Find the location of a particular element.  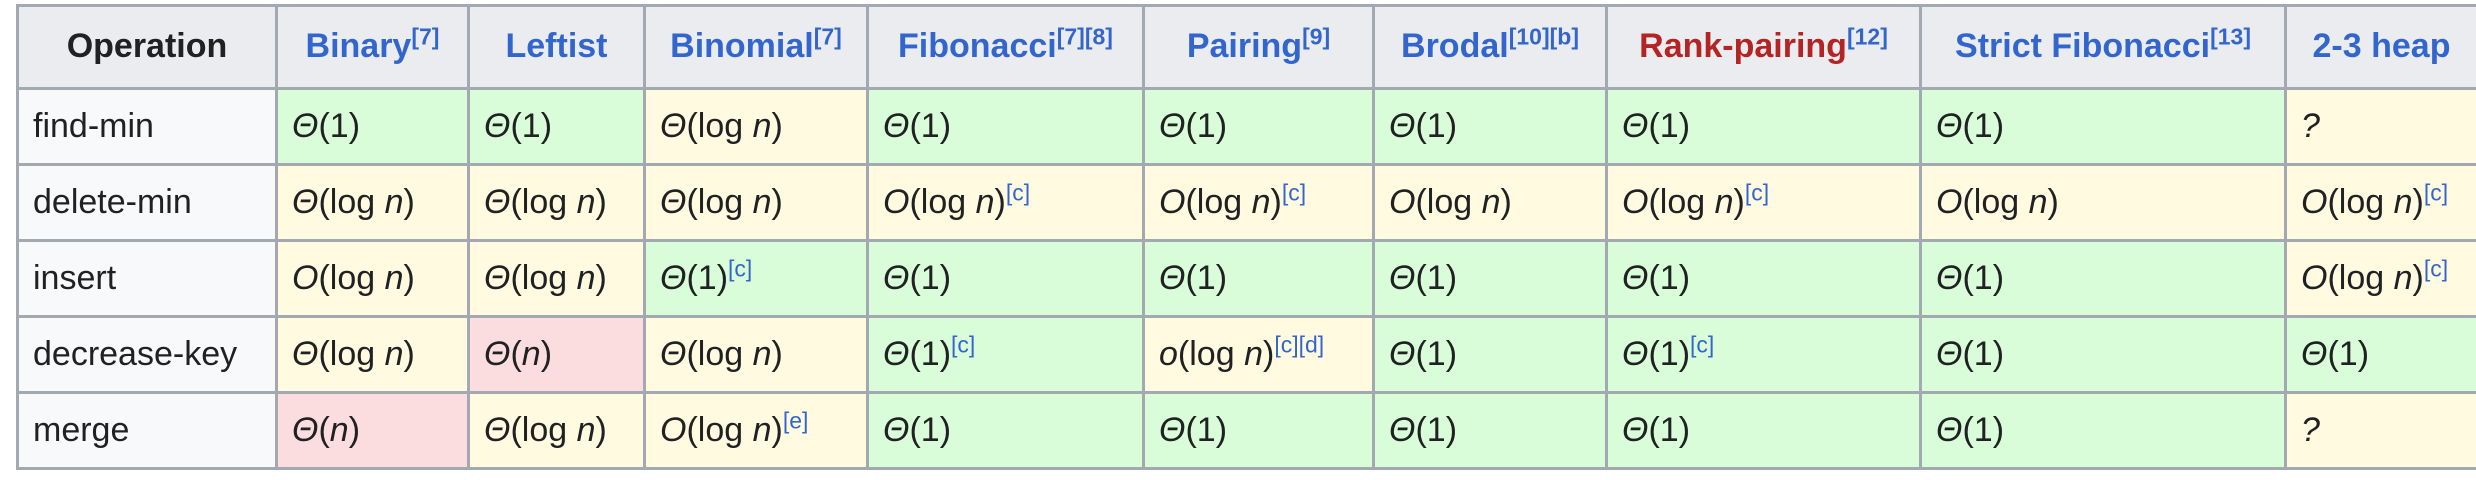

heap-link-brodal: Brodal is located at coordinates (1455, 46).